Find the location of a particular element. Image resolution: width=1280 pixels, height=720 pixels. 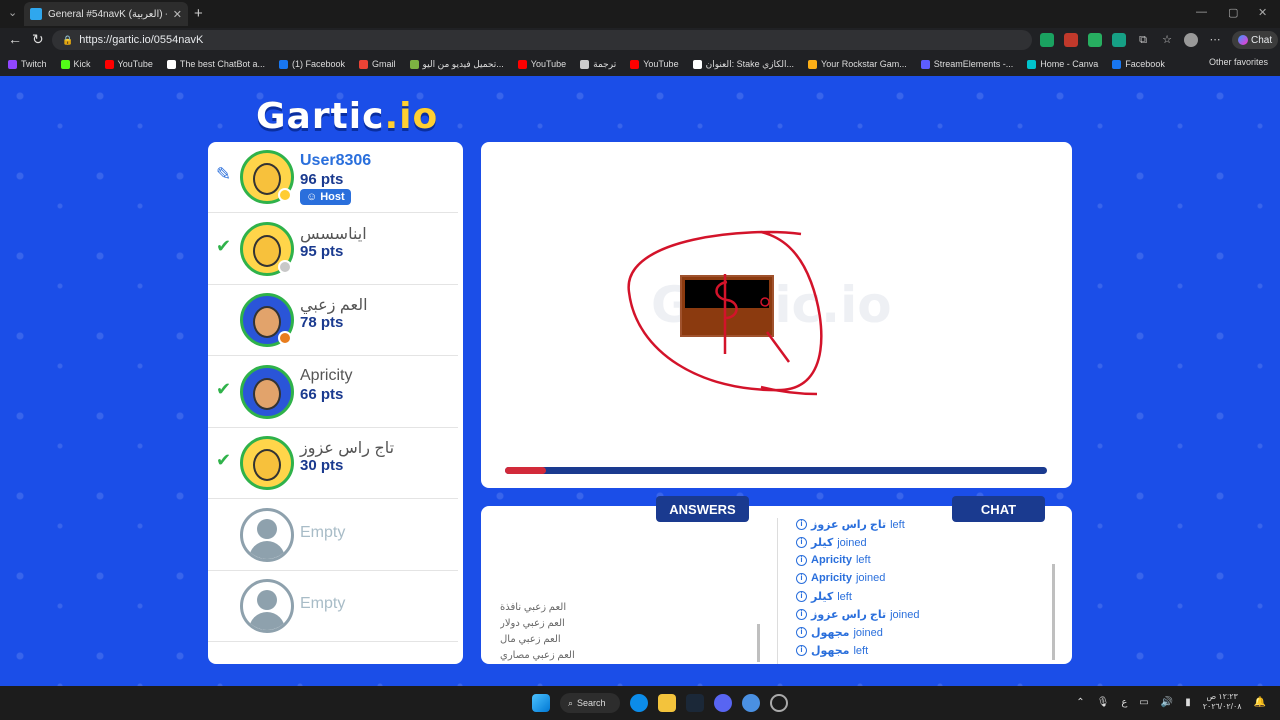

file-explorer-icon is located at coordinates (667, 703).